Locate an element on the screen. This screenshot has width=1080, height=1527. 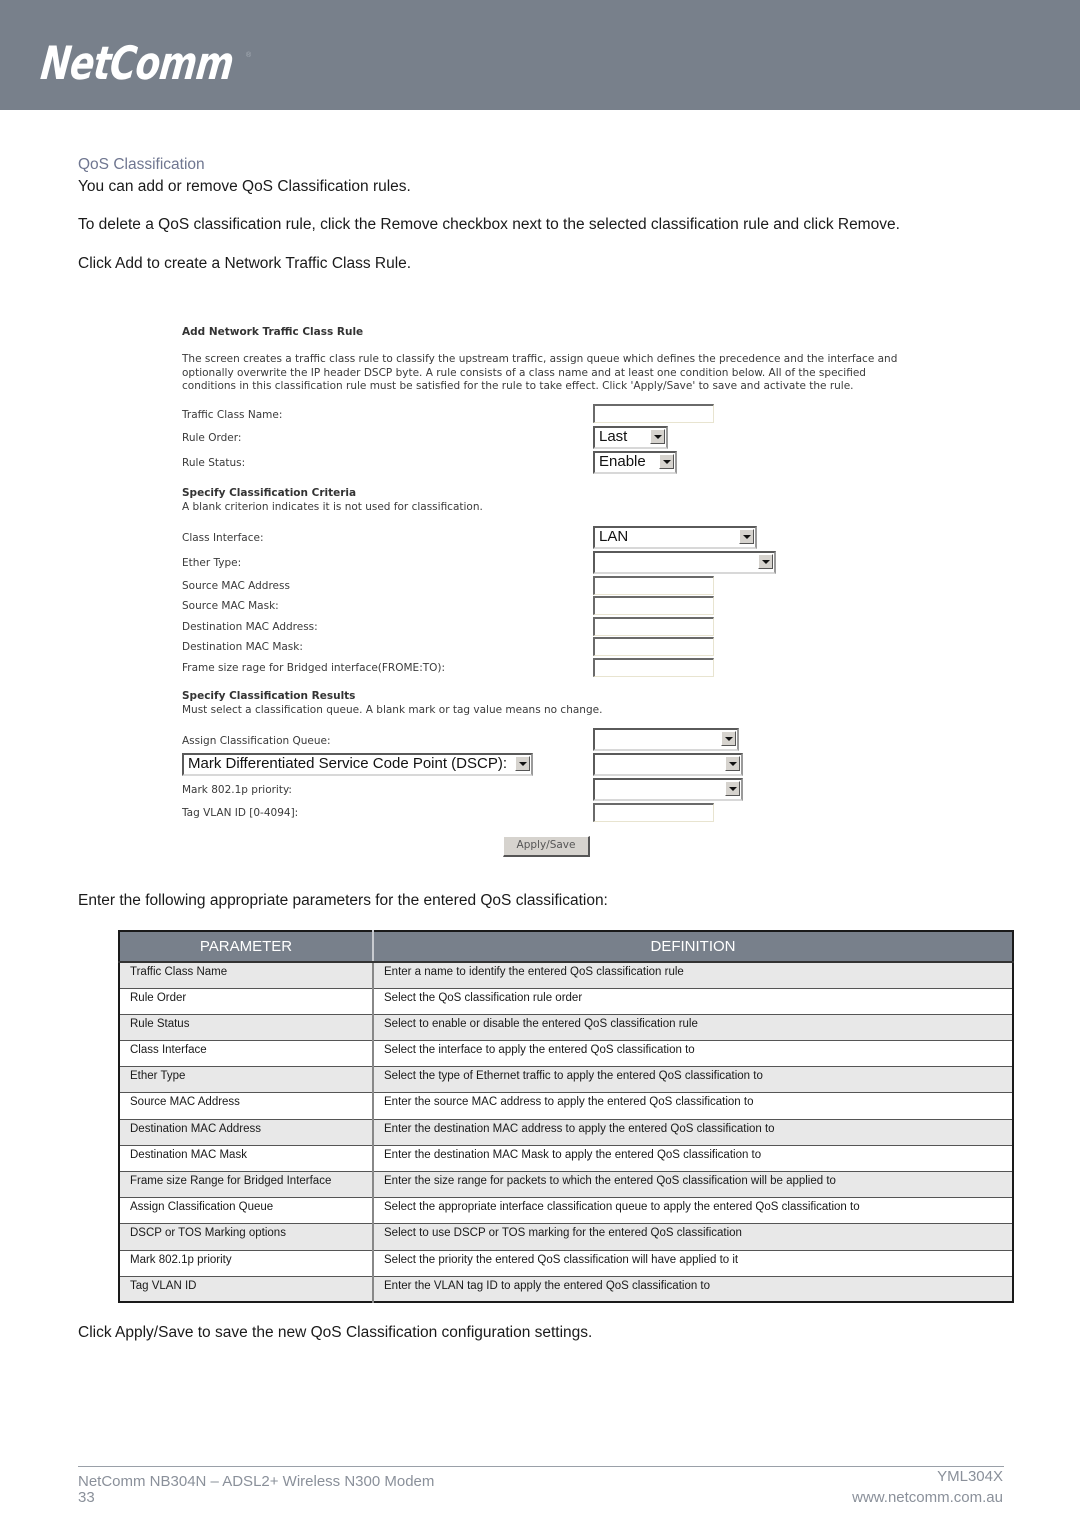
netcomm-logo: NetComm is located at coordinates (137, 63).